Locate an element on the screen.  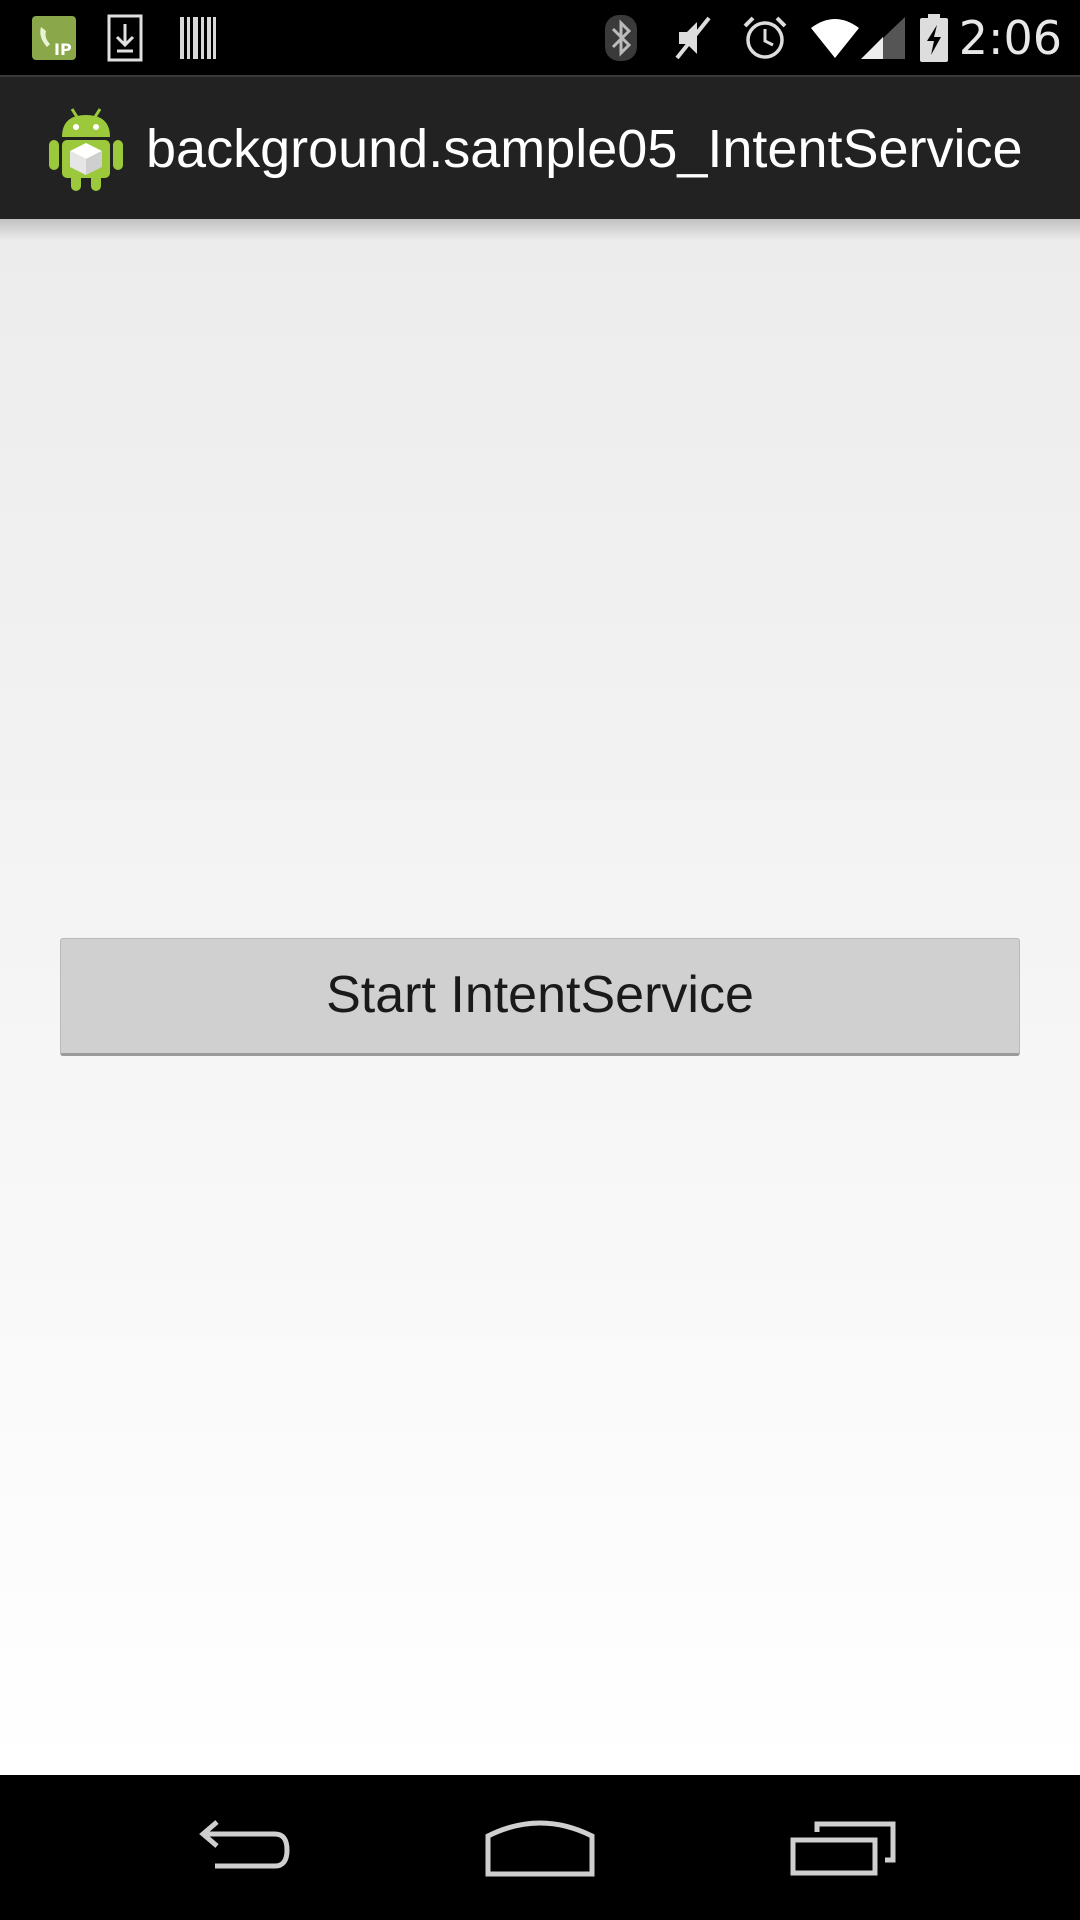
action-bar: background.sample05_IntentService is located at coordinates (540, 147).